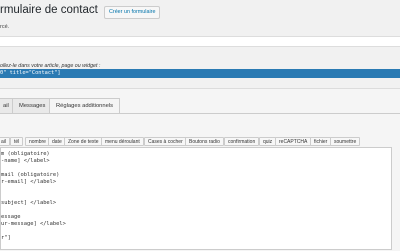 This screenshot has height=251, width=400. I want to click on tag-button-acceptance: confirmation, so click(242, 141).